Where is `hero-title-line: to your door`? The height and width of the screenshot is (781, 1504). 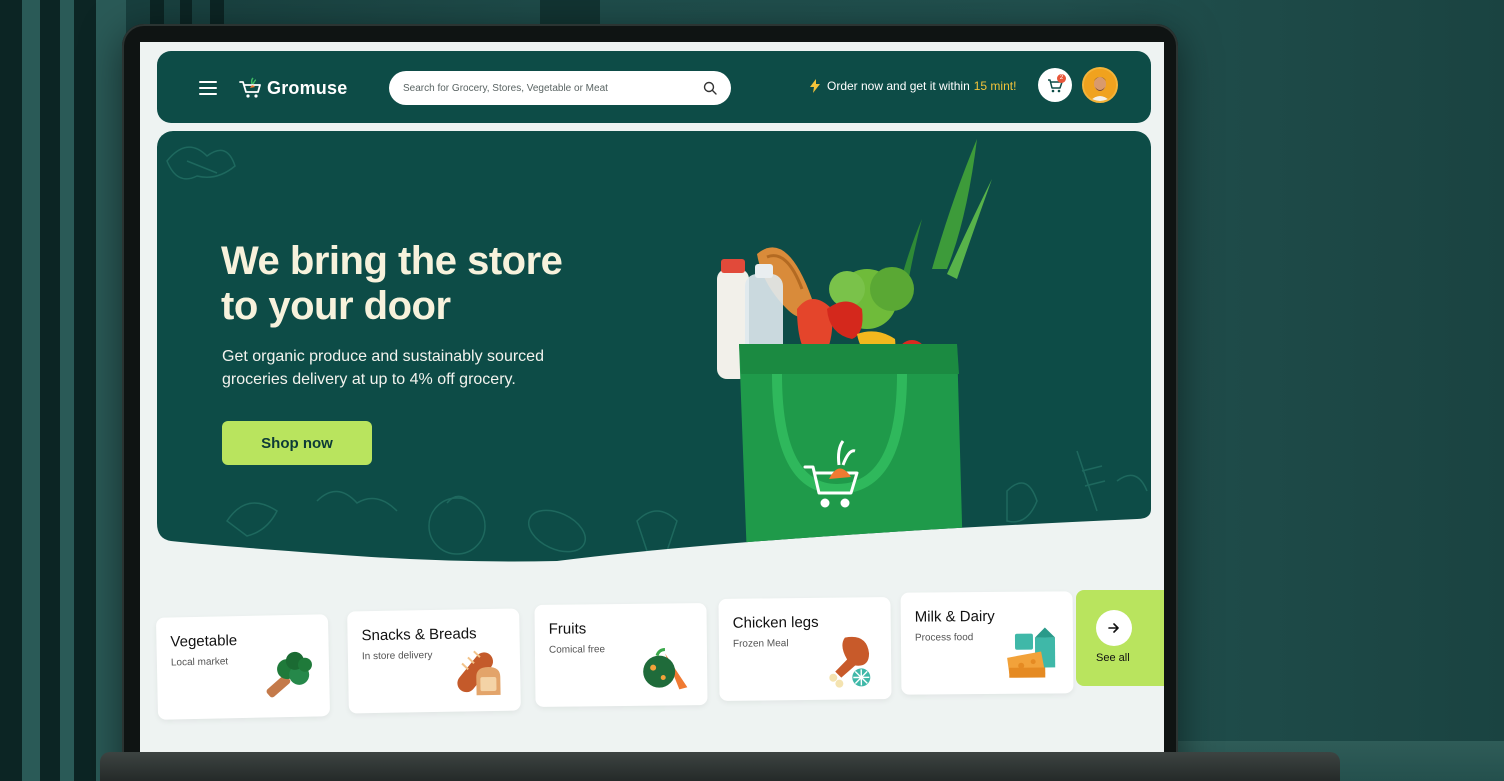
hero-title-line: to your door is located at coordinates (336, 306).